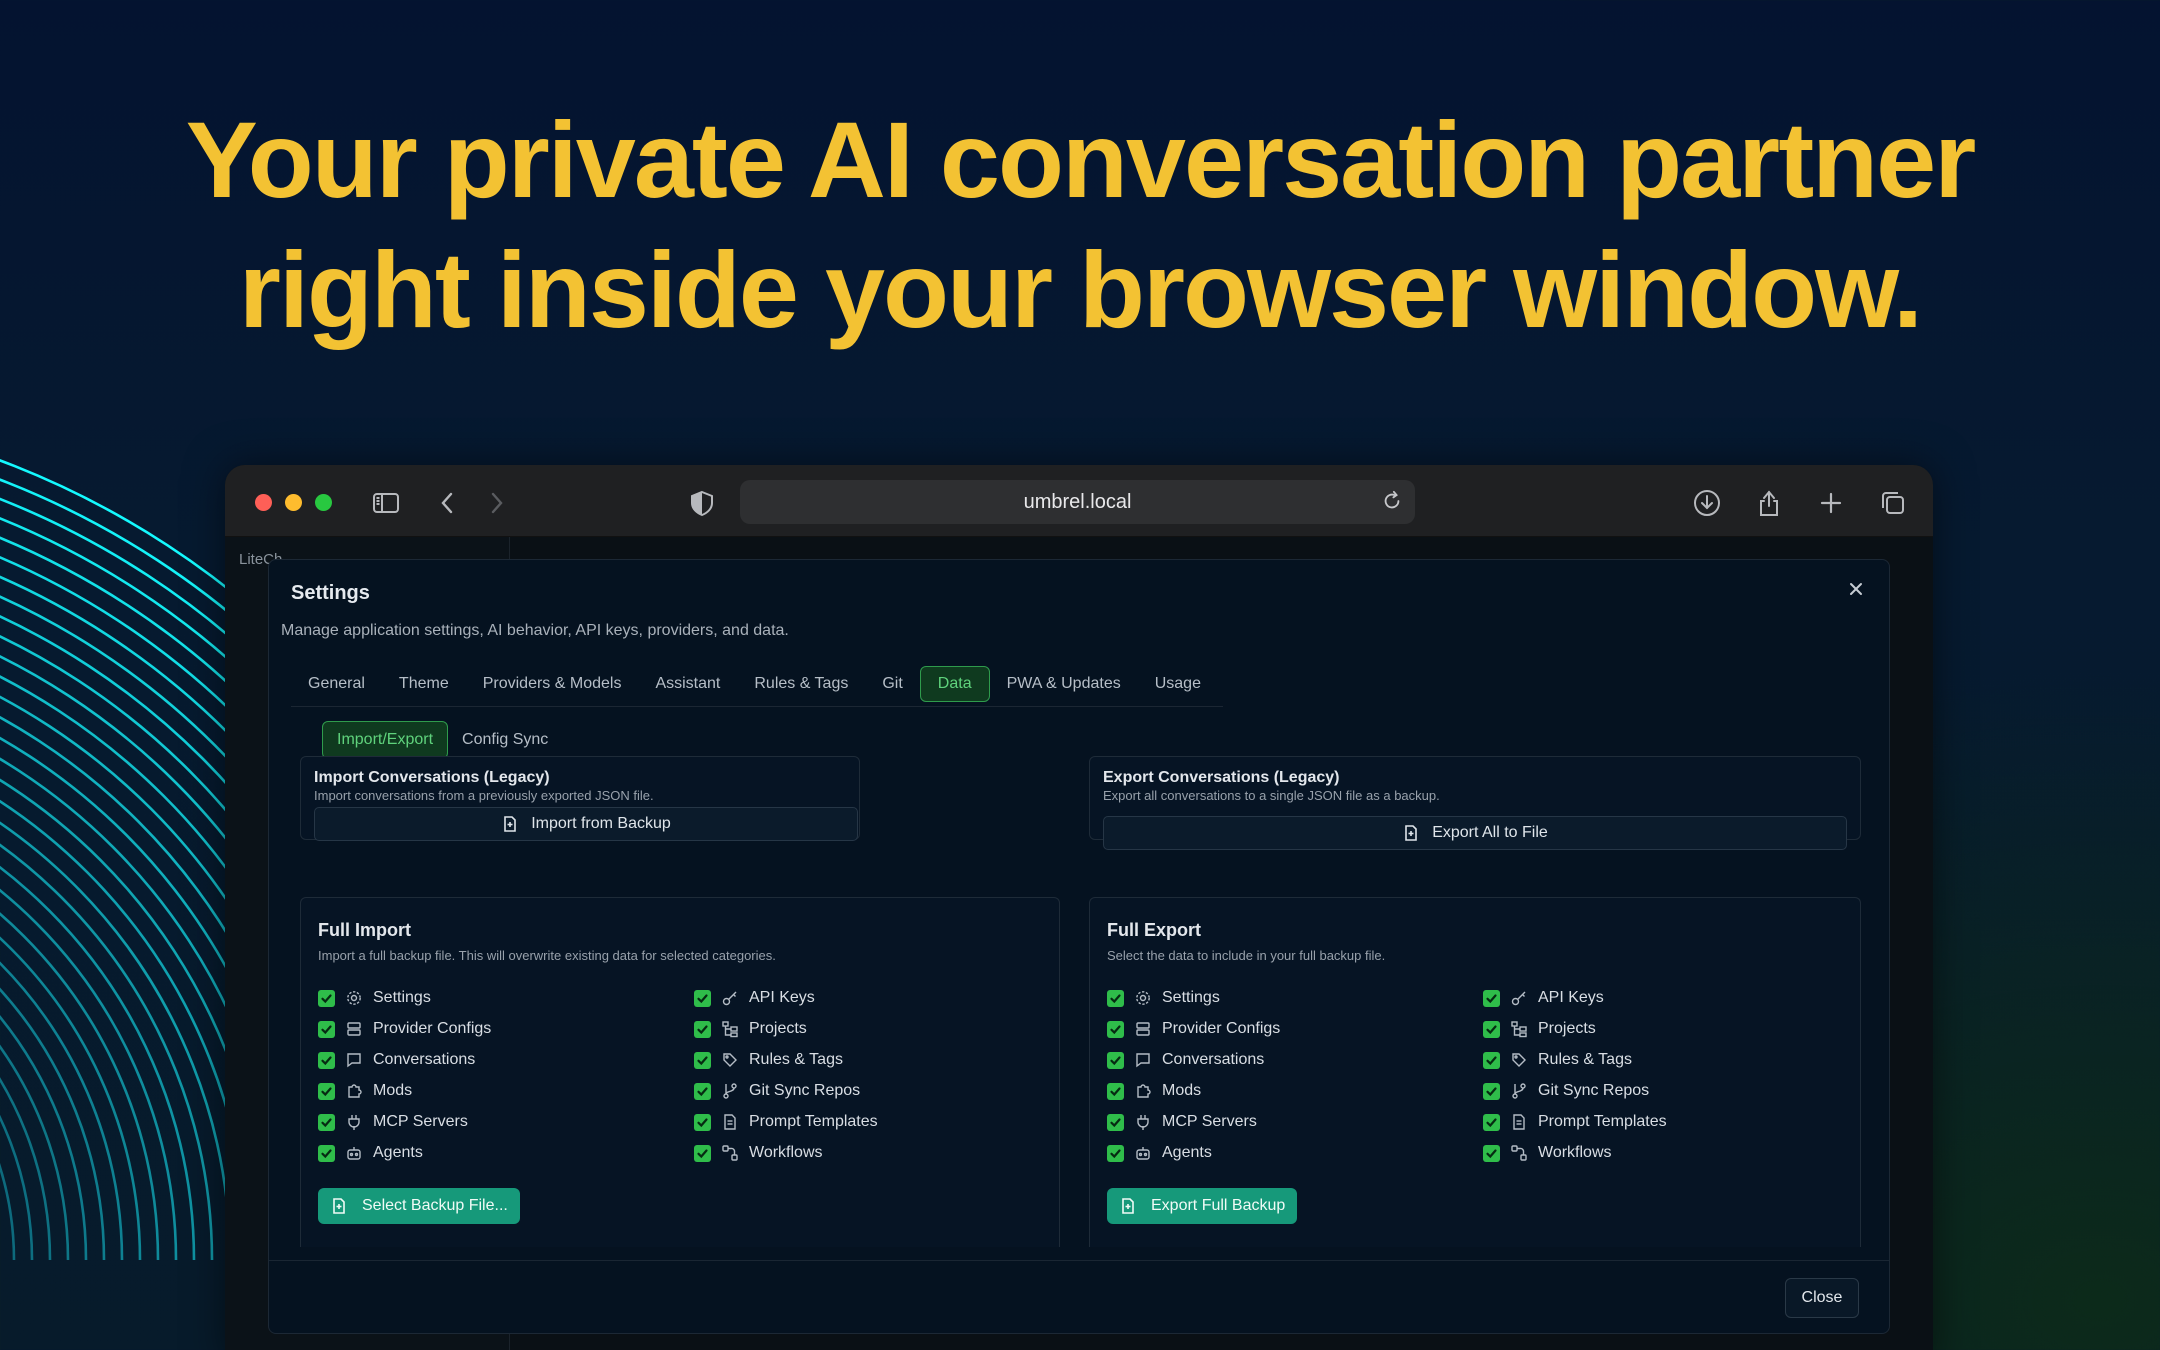 Image resolution: width=2160 pixels, height=1350 pixels. I want to click on tab-theme: Theme, so click(424, 684).